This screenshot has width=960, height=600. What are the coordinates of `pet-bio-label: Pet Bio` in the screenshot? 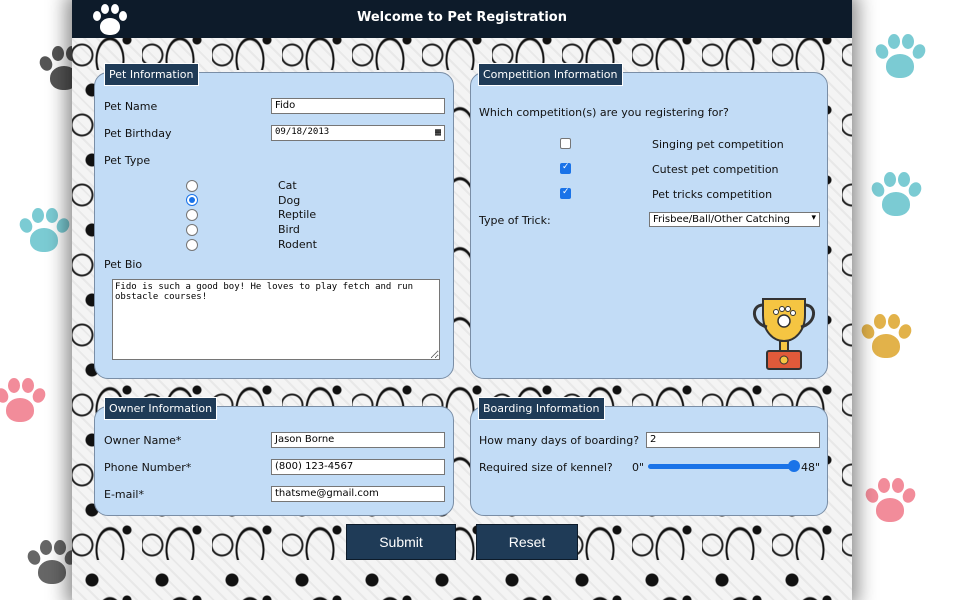 It's located at (123, 264).